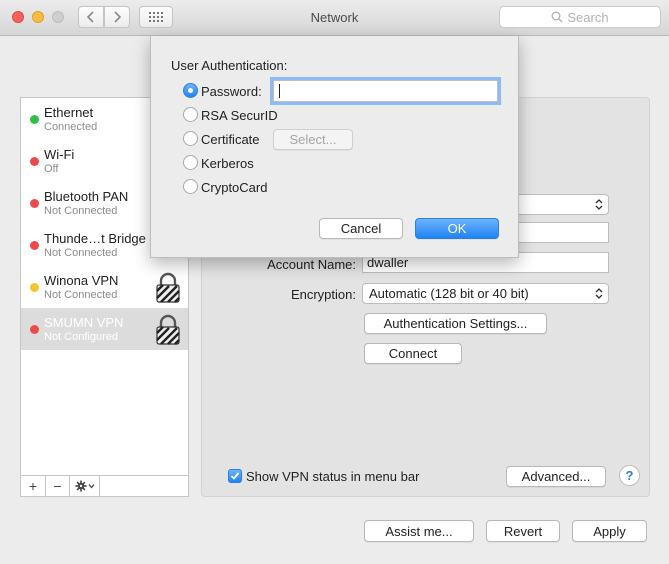 This screenshot has width=669, height=564. I want to click on radio-password, so click(190, 90).